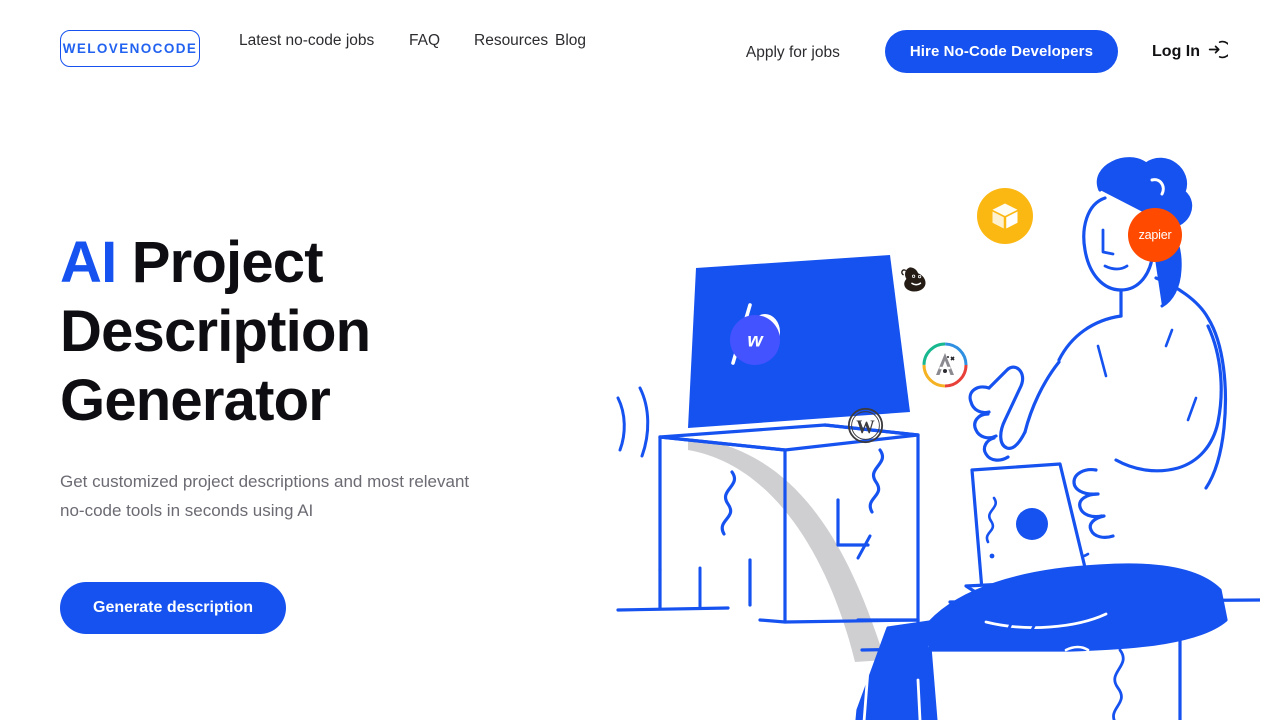  What do you see at coordinates (173, 608) in the screenshot?
I see `generate-description-button: Generate description` at bounding box center [173, 608].